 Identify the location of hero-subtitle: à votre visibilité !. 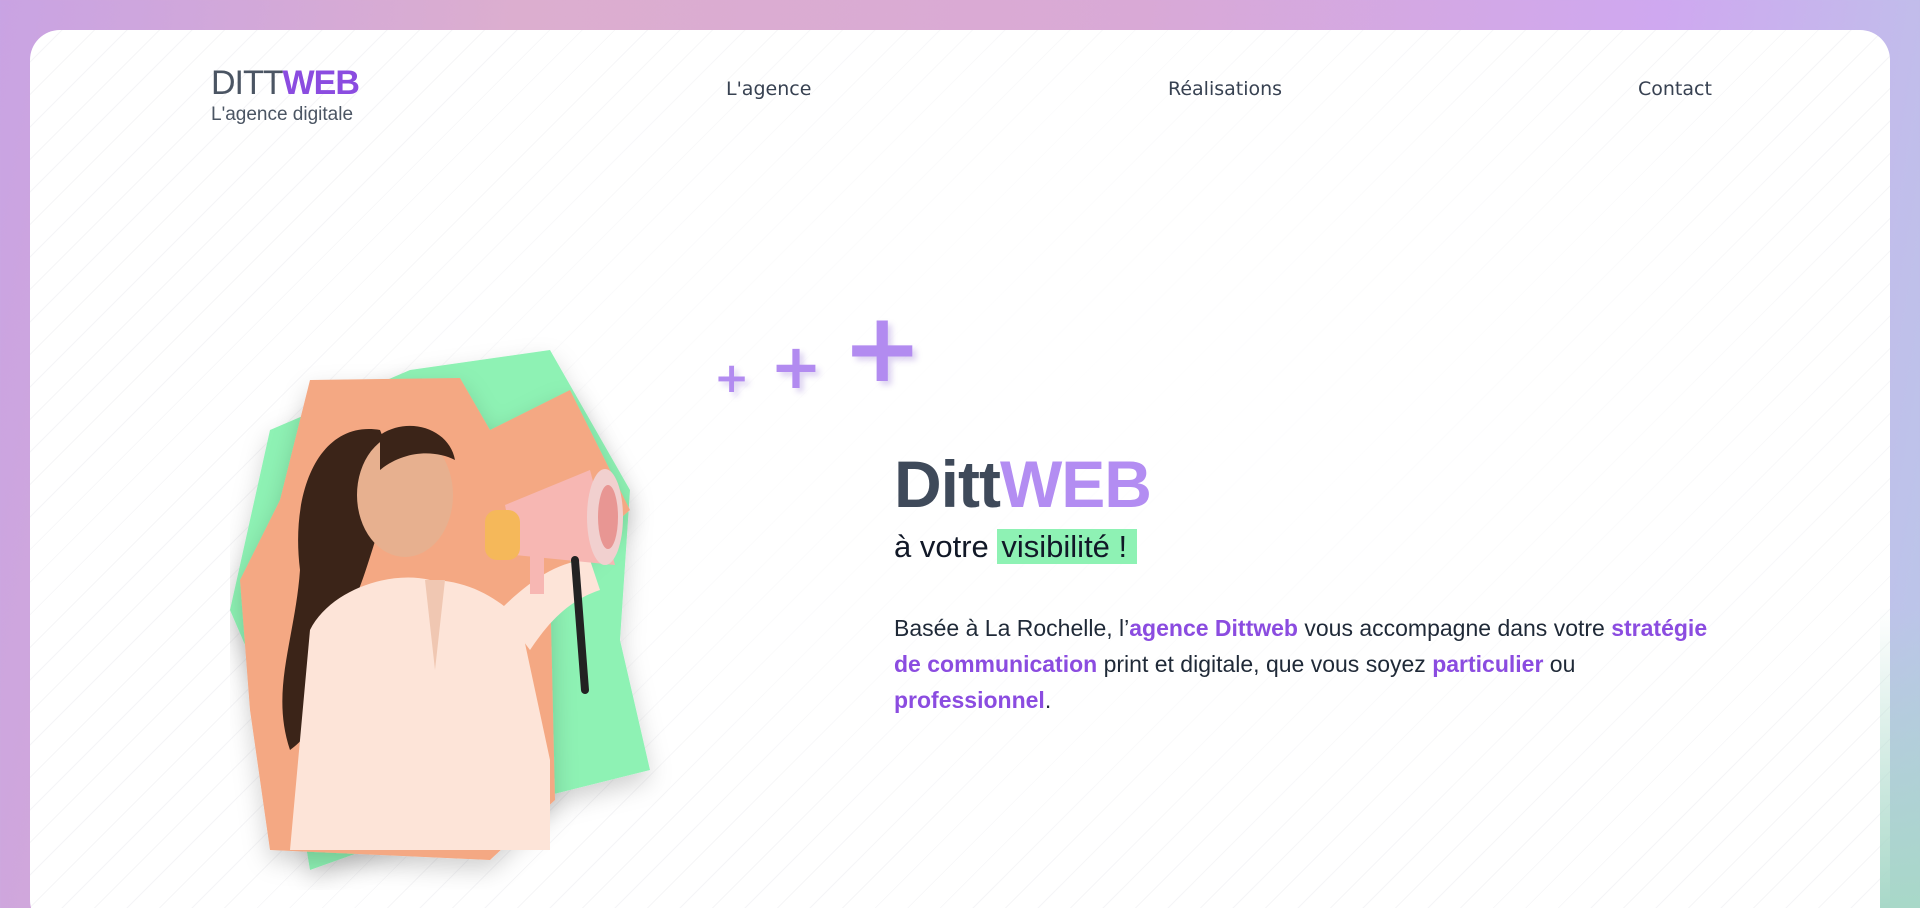
(1016, 547).